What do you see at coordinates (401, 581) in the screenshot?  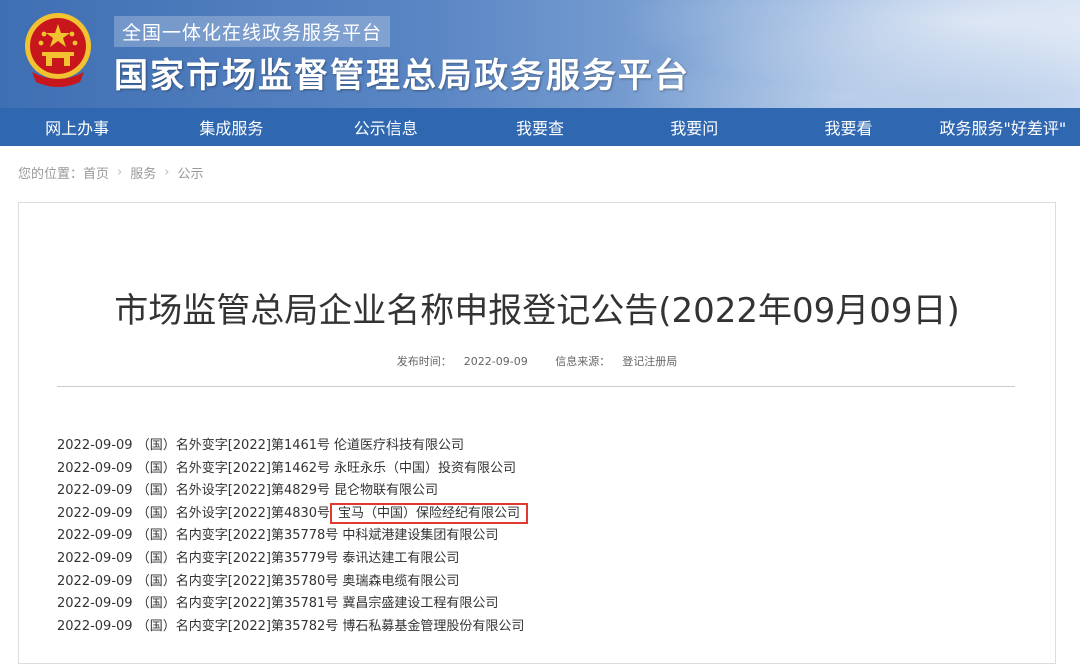 I see `row-company: 奥瑞森电缆有限公司` at bounding box center [401, 581].